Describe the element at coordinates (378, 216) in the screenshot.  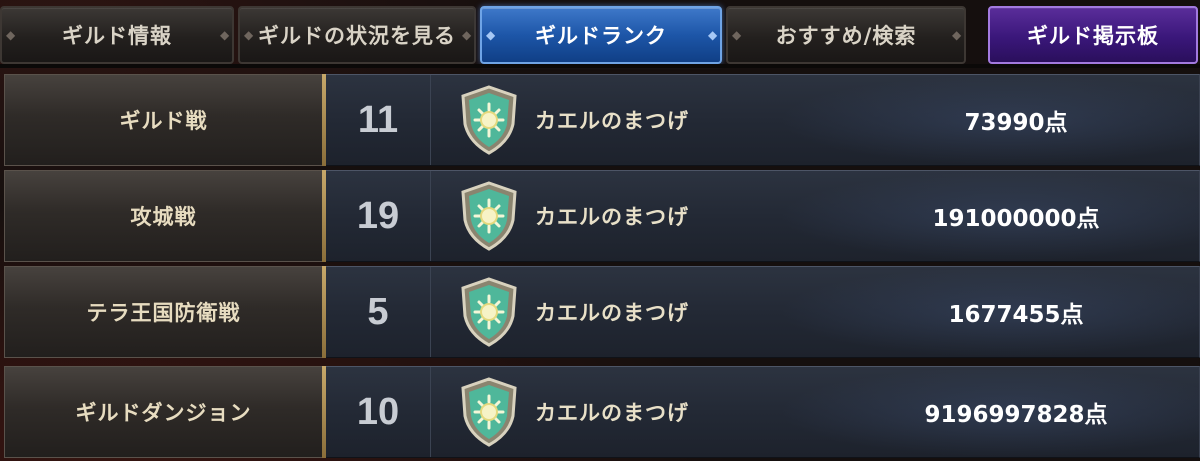
I see `rank-number: 19` at that location.